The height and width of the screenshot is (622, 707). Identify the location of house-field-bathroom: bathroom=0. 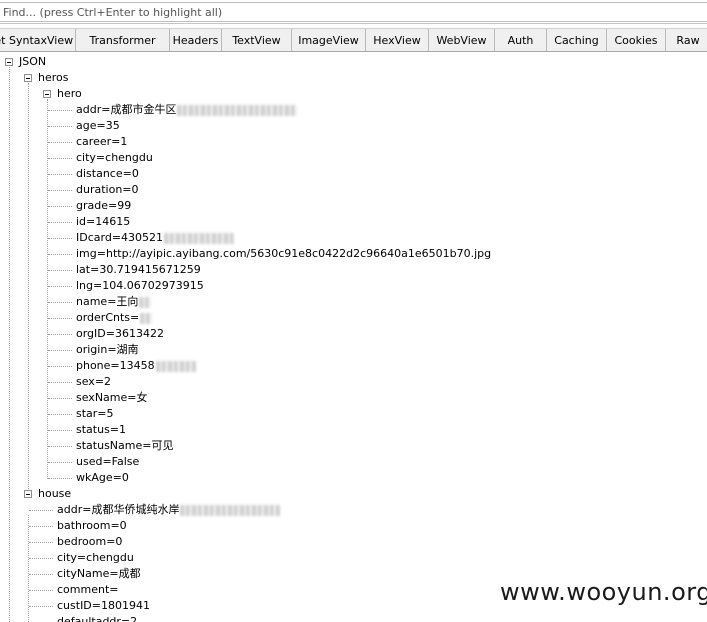
(92, 526).